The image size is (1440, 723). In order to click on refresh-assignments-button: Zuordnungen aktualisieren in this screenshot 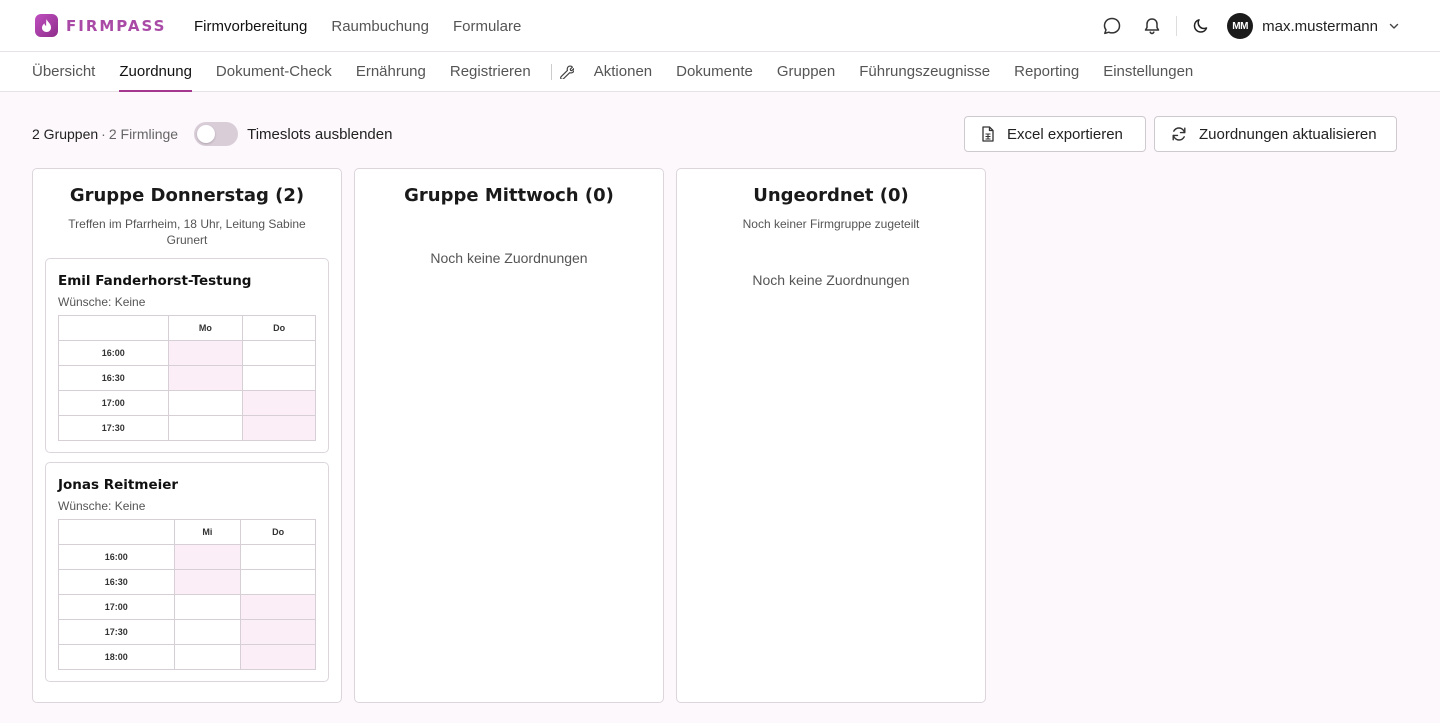, I will do `click(1275, 134)`.